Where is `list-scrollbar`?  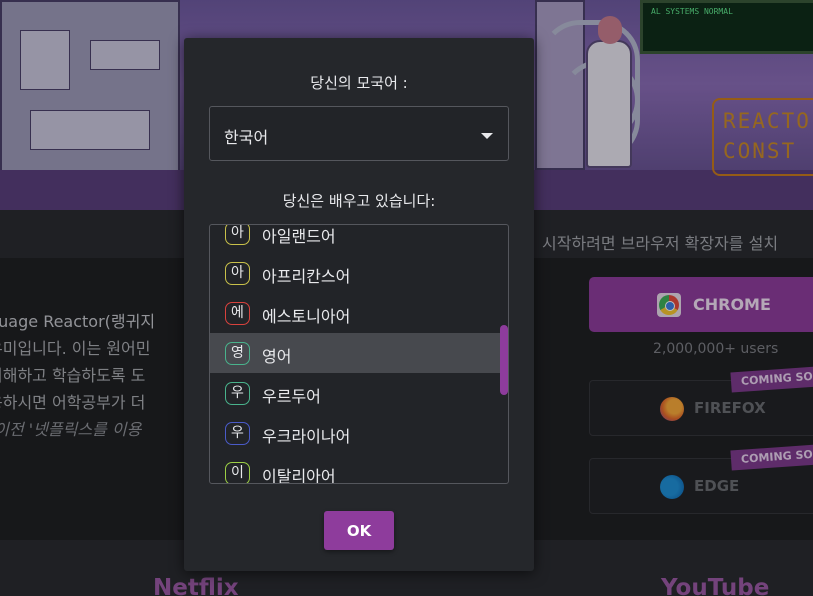
list-scrollbar is located at coordinates (504, 360).